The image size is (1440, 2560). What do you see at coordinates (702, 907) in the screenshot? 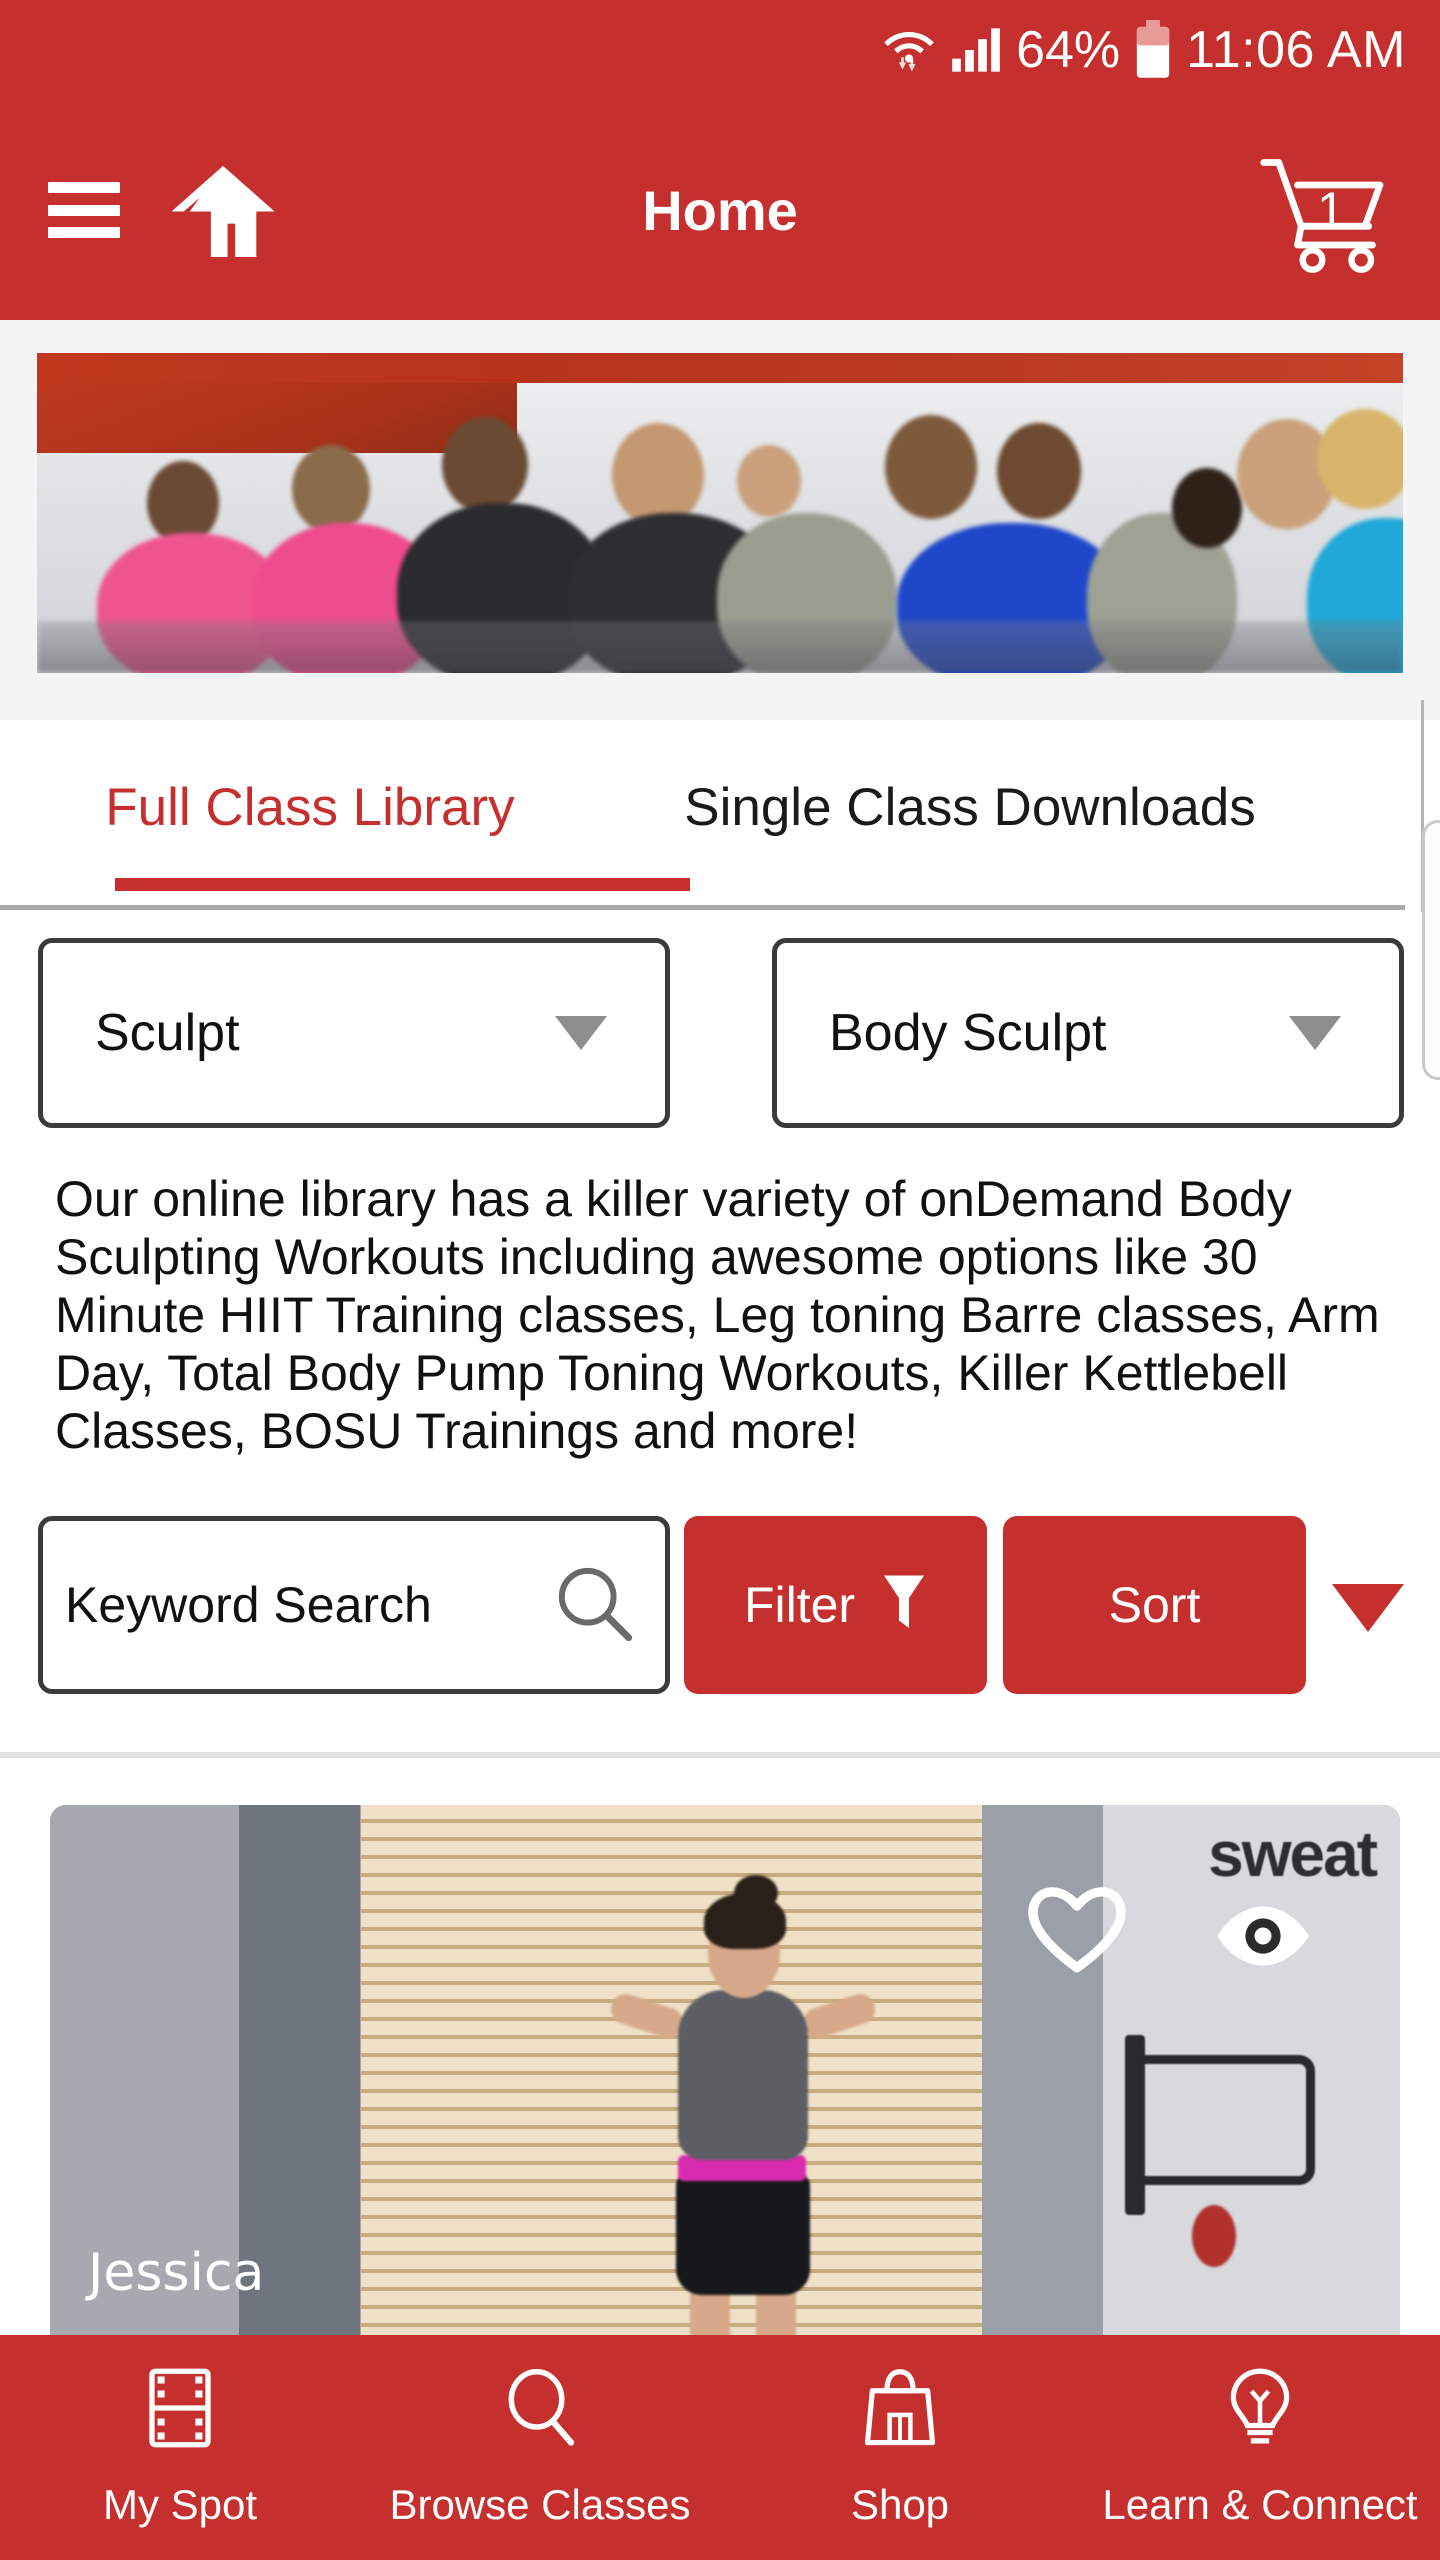
I see `tabs-divider` at bounding box center [702, 907].